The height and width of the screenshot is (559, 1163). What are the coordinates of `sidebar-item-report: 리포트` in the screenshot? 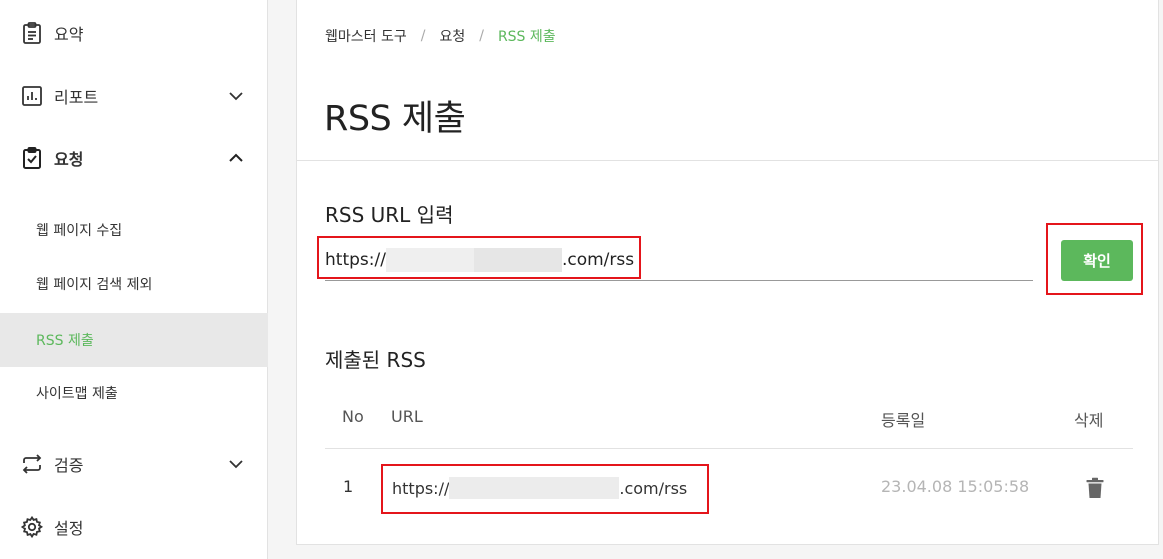 It's located at (134, 96).